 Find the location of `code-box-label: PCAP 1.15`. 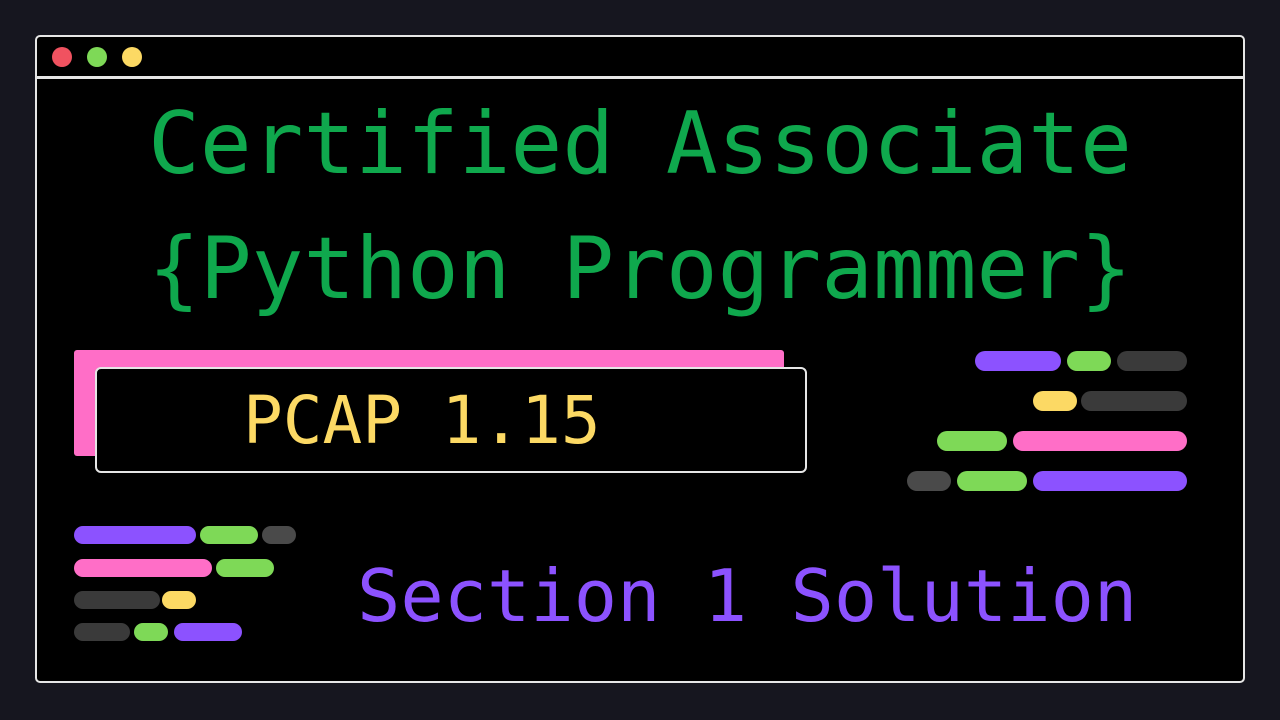

code-box-label: PCAP 1.15 is located at coordinates (422, 420).